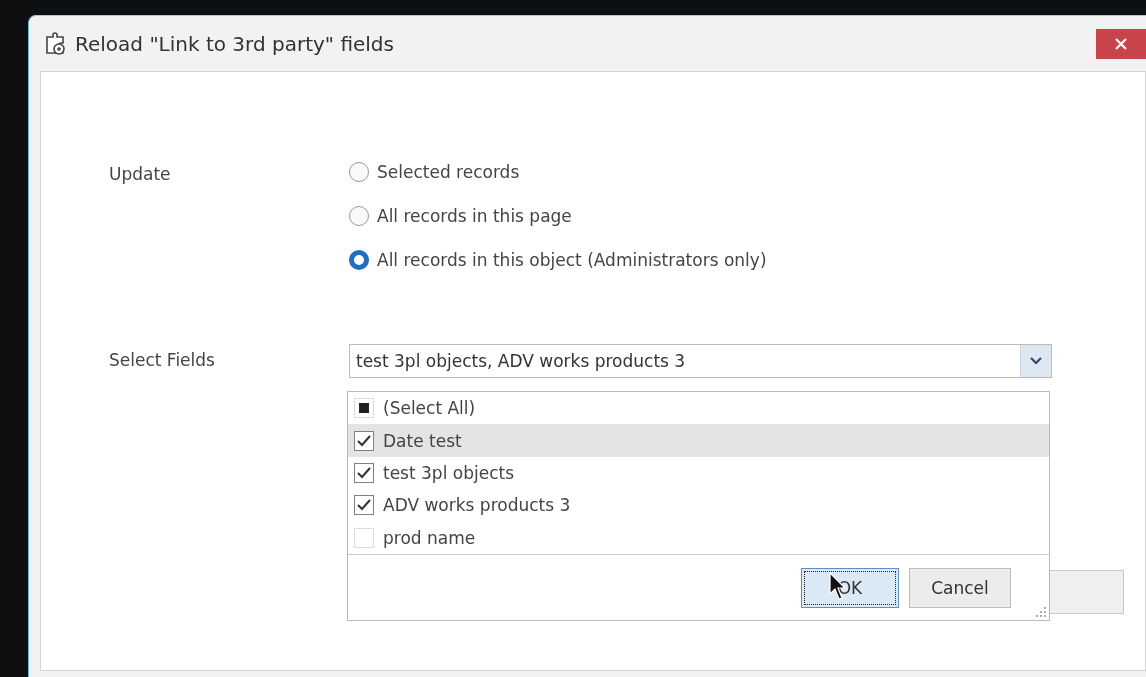 The width and height of the screenshot is (1146, 677). I want to click on item-label: prod name, so click(429, 537).